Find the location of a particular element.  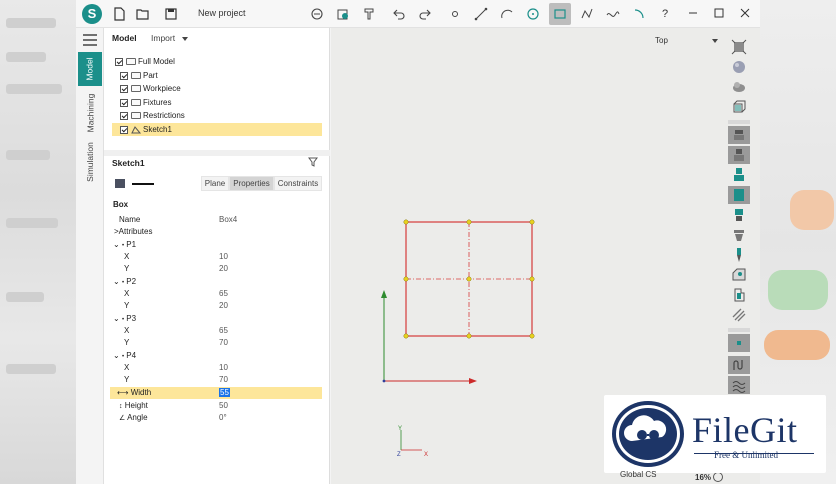

angle-value: 0° is located at coordinates (223, 417).